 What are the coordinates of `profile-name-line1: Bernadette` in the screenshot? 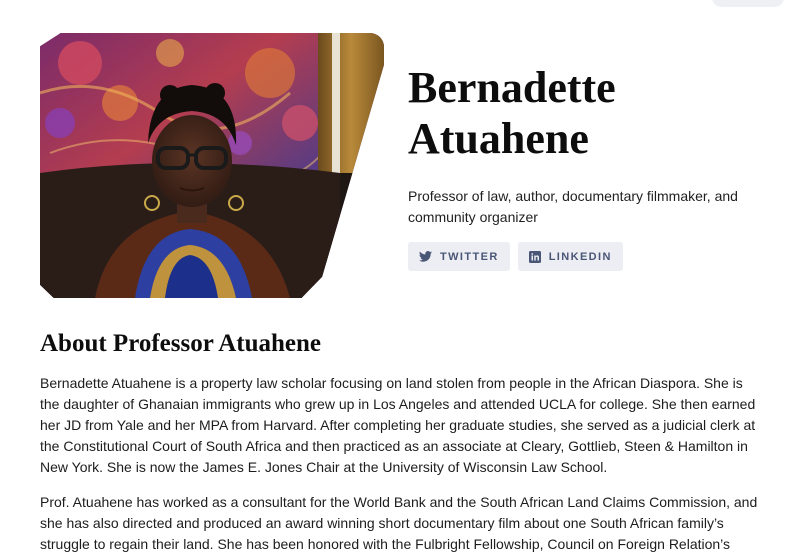 It's located at (512, 87).